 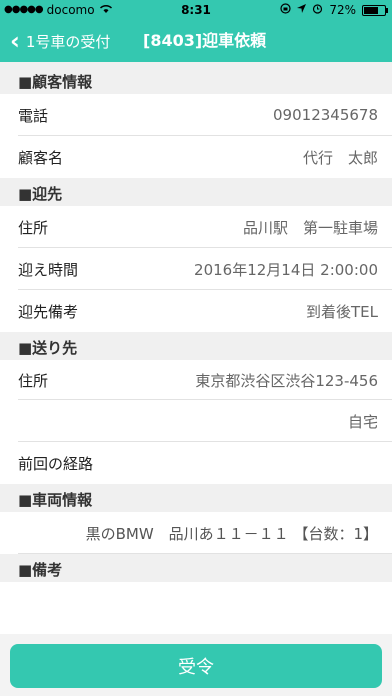 What do you see at coordinates (33, 115) in the screenshot?
I see `phone-label: 電話` at bounding box center [33, 115].